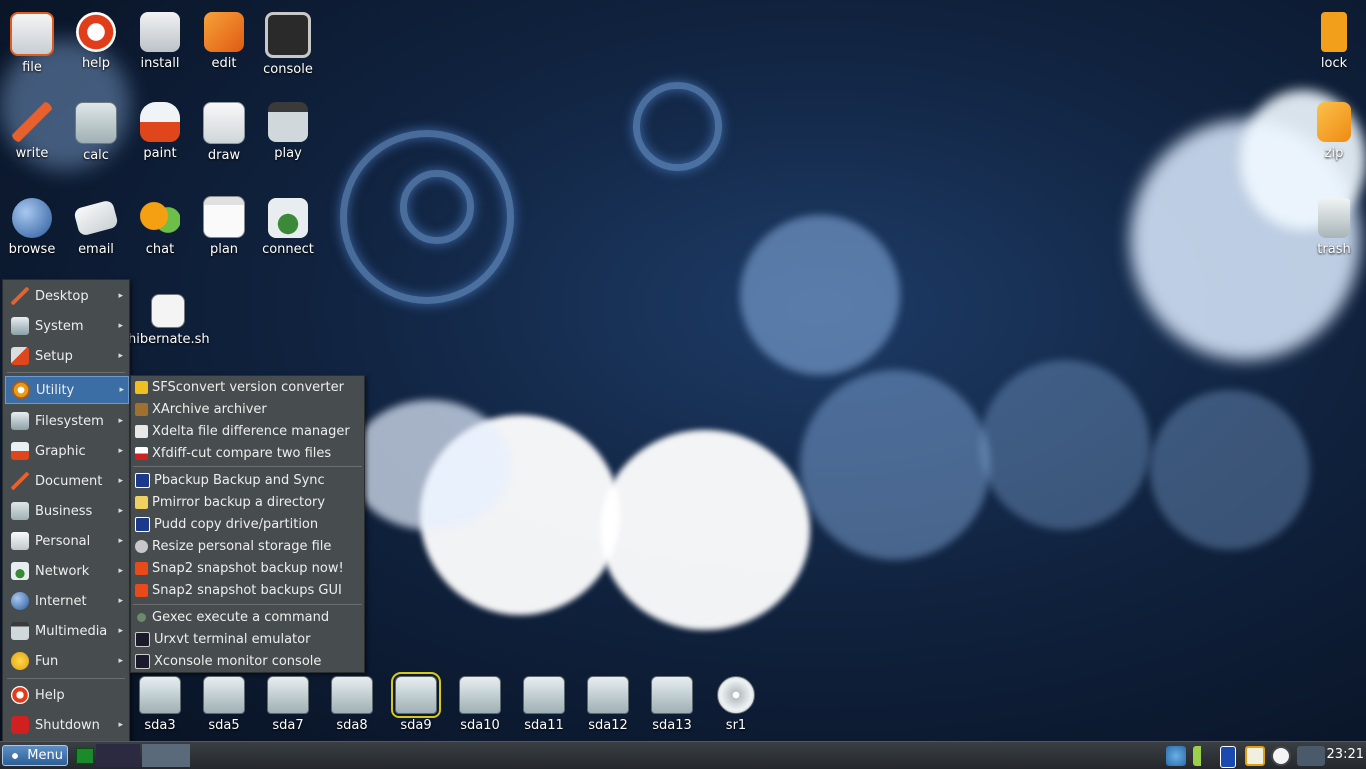 The height and width of the screenshot is (769, 1366). Describe the element at coordinates (1334, 249) in the screenshot. I see `trash-label: trash` at that location.